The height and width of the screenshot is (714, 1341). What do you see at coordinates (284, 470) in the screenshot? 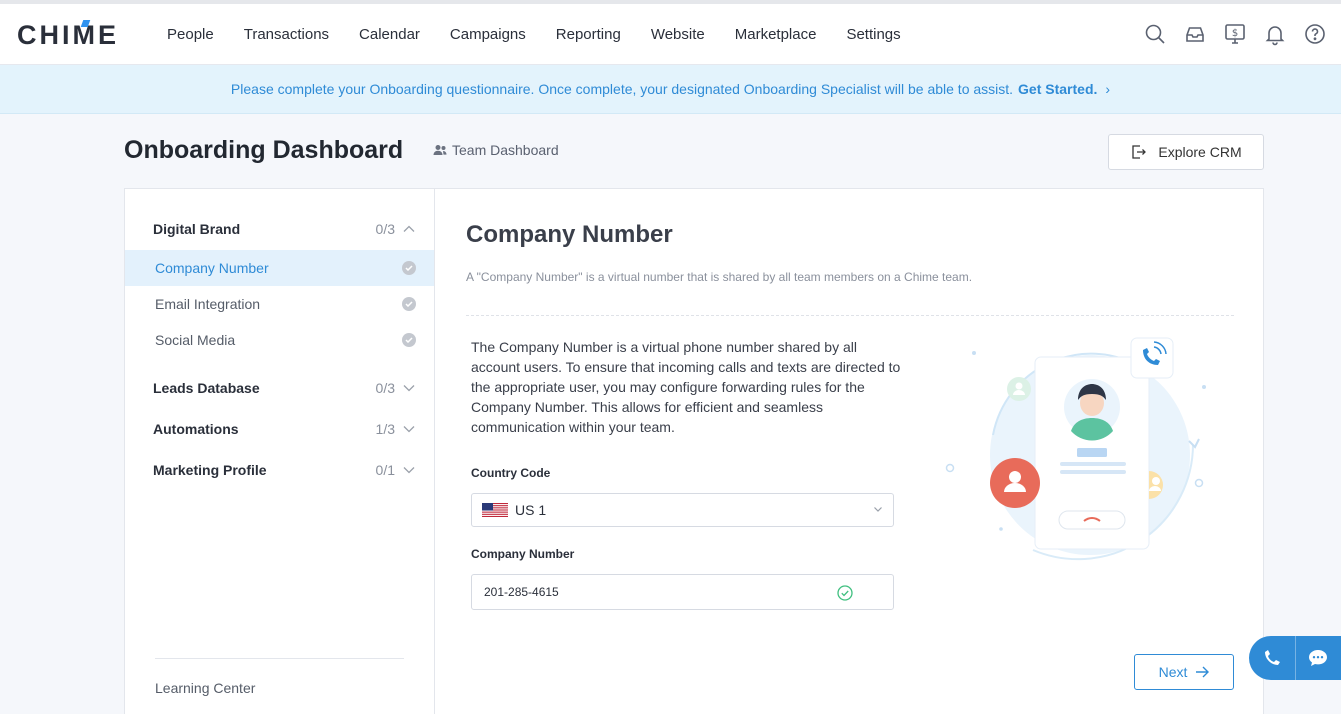
I see `section-marketing-profile: Marketing Profile 0/1` at bounding box center [284, 470].